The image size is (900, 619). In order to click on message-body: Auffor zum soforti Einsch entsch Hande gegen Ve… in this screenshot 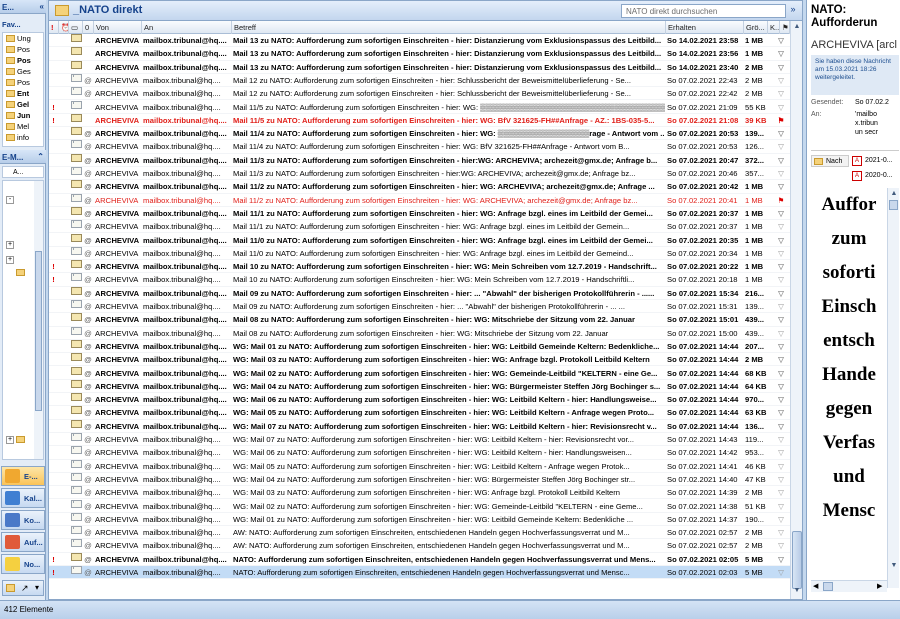, I will do `click(849, 388)`.